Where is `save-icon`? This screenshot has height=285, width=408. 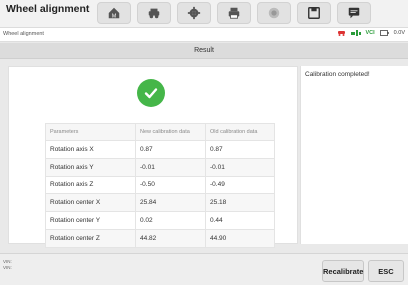
save-icon is located at coordinates (314, 13).